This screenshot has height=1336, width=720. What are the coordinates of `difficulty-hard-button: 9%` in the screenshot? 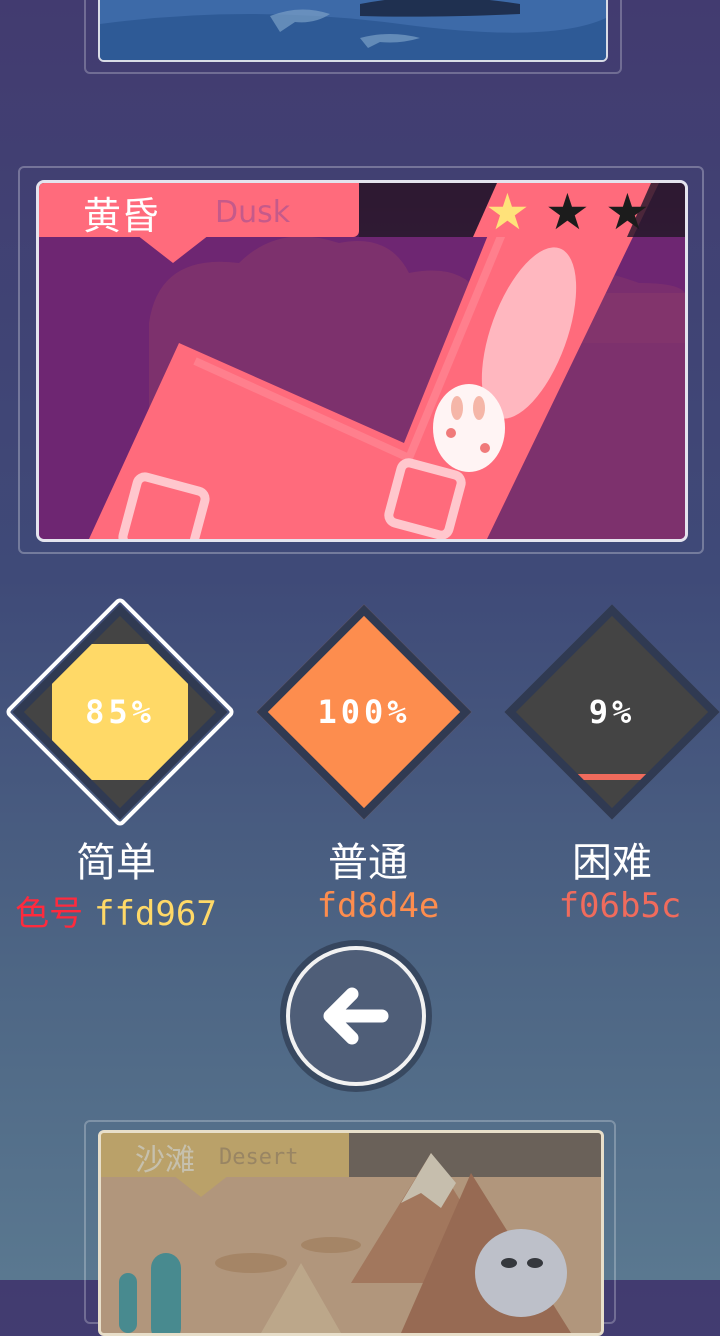 It's located at (606, 712).